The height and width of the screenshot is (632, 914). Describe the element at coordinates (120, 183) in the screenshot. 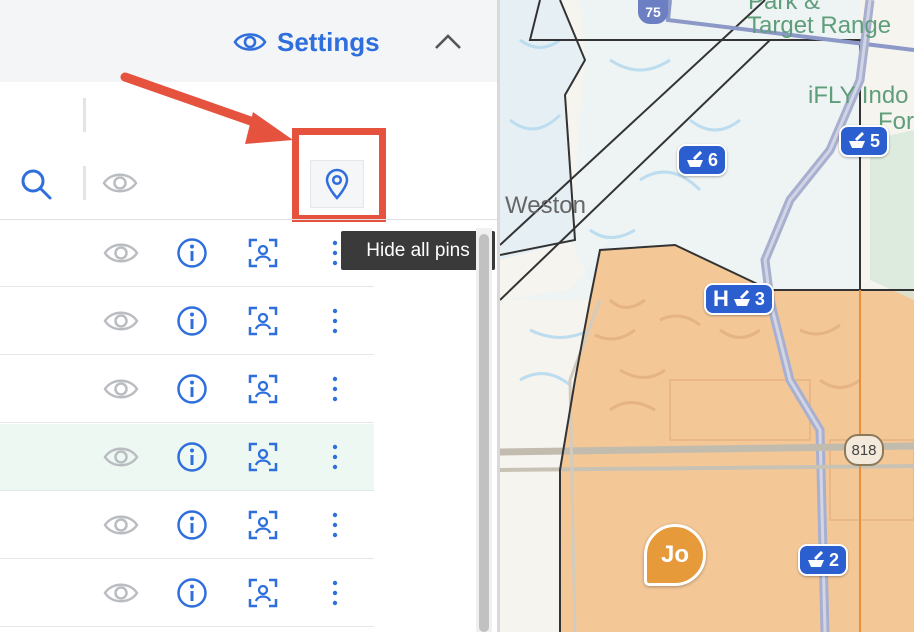

I see `show-all-eye-icon` at that location.